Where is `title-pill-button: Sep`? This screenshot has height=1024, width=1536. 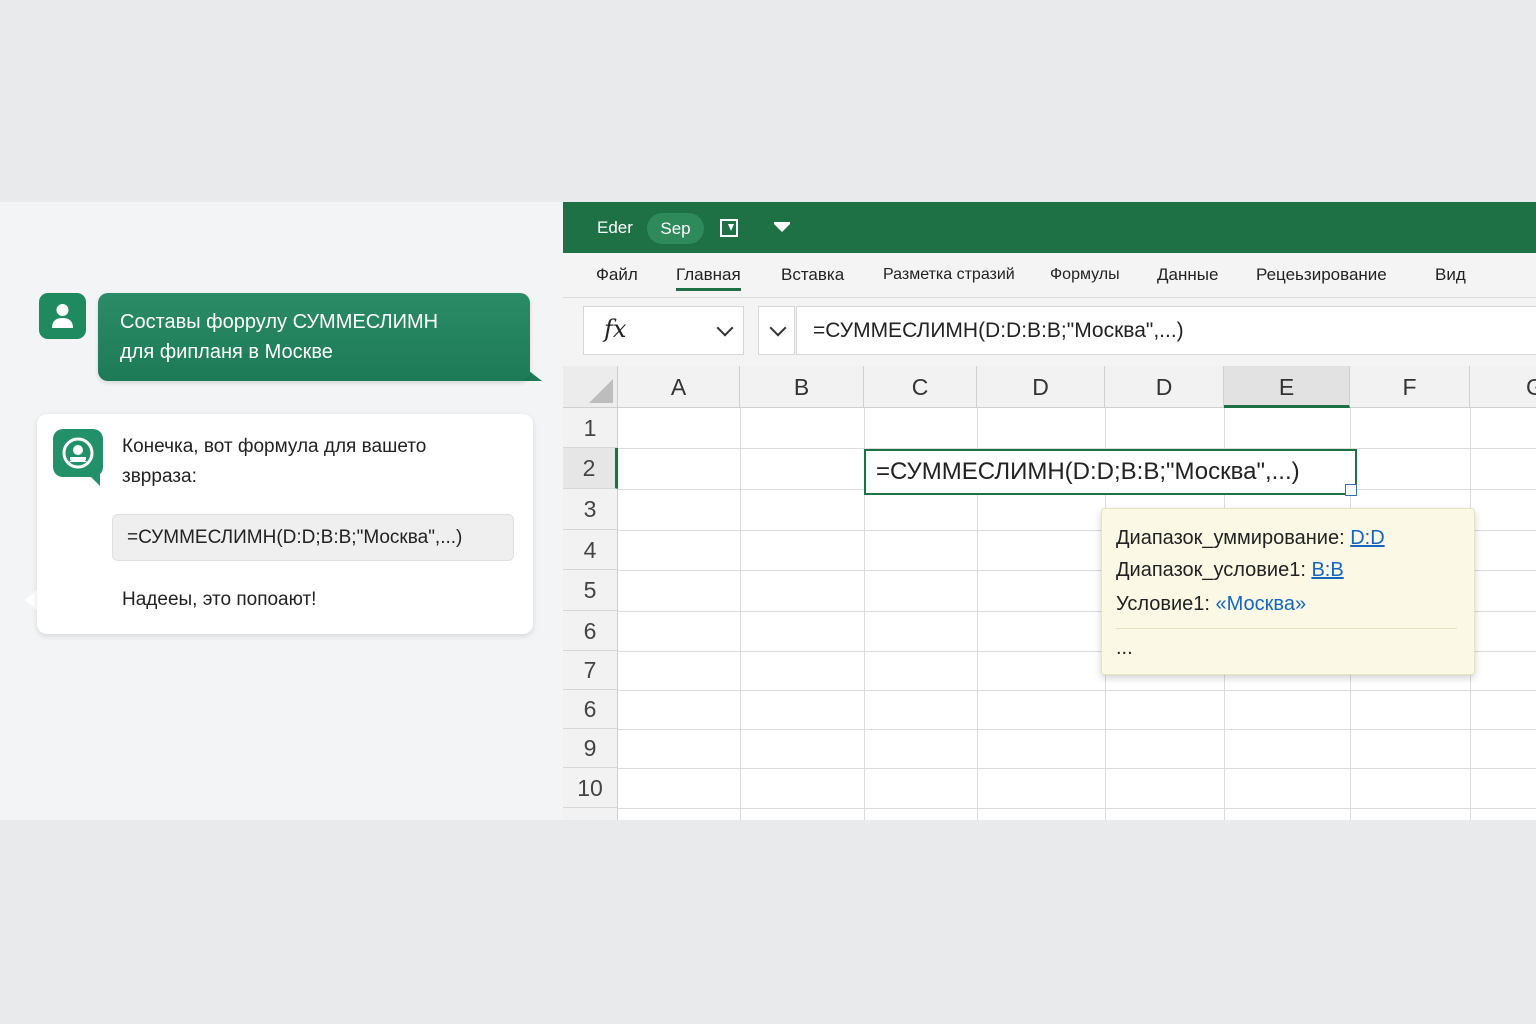 title-pill-button: Sep is located at coordinates (675, 228).